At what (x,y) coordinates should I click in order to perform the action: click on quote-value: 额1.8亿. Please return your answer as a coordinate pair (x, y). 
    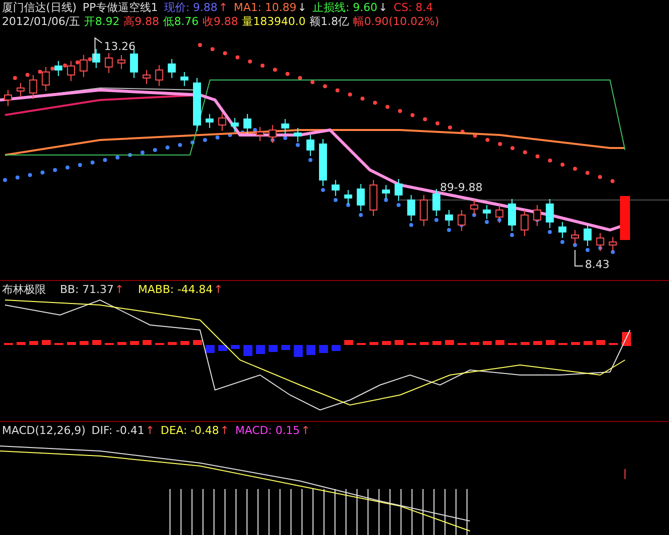
    Looking at the image, I should click on (330, 21).